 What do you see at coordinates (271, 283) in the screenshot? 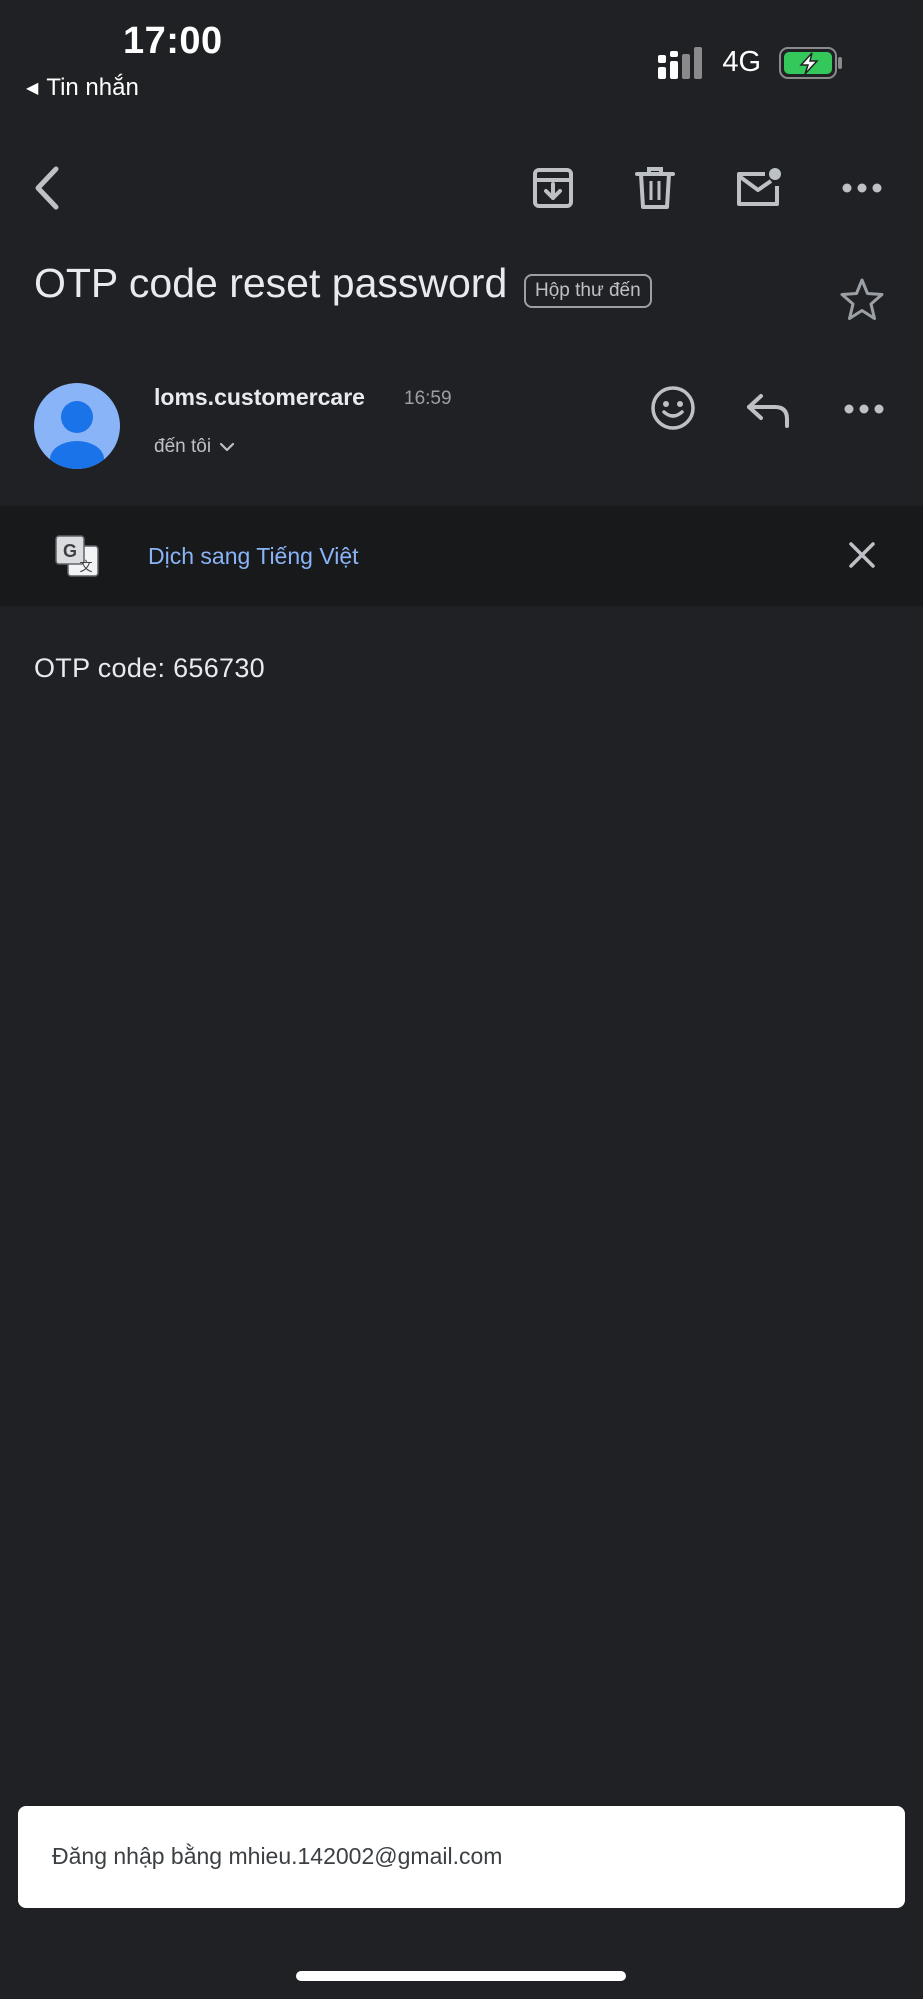
I see `email-subject: OTP code reset password` at bounding box center [271, 283].